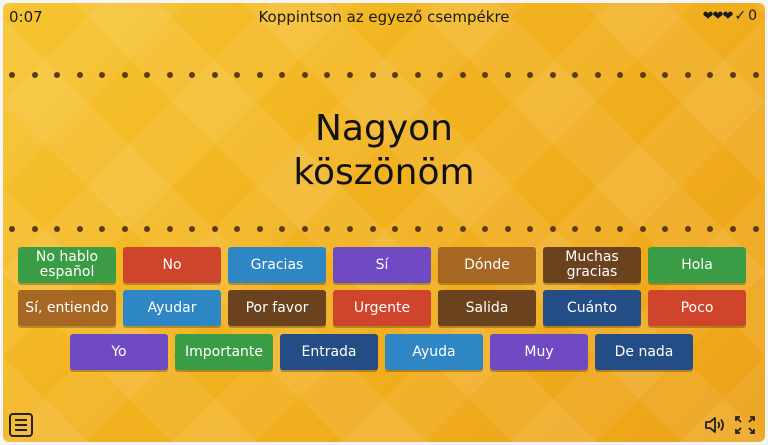 The image size is (768, 445). Describe the element at coordinates (434, 352) in the screenshot. I see `answer-tile: Ayuda` at that location.